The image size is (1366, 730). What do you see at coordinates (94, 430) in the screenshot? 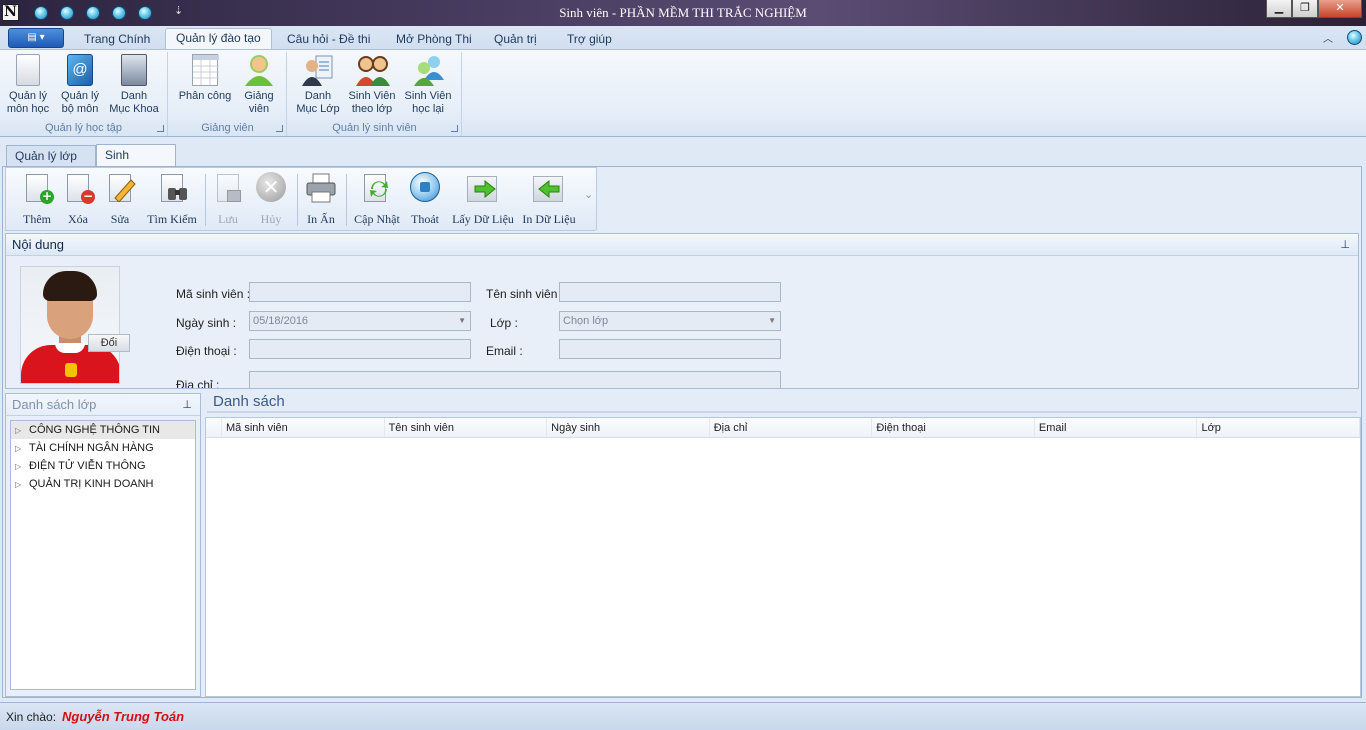
I see `tree-item-label: CÔNG NGHỆ THÔNG TIN` at bounding box center [94, 430].